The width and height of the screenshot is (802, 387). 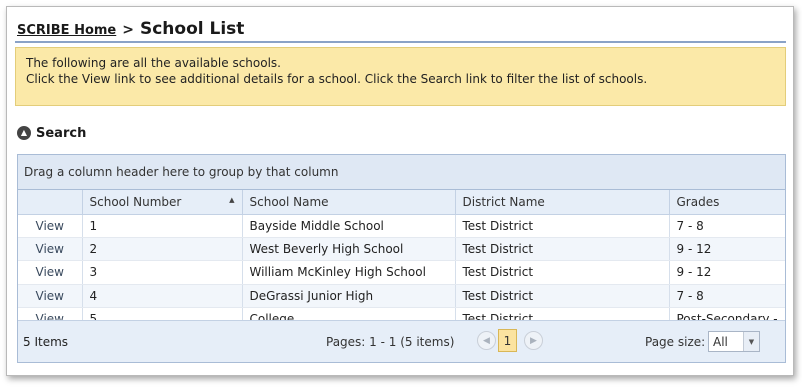 I want to click on page-title: School List, so click(x=192, y=29).